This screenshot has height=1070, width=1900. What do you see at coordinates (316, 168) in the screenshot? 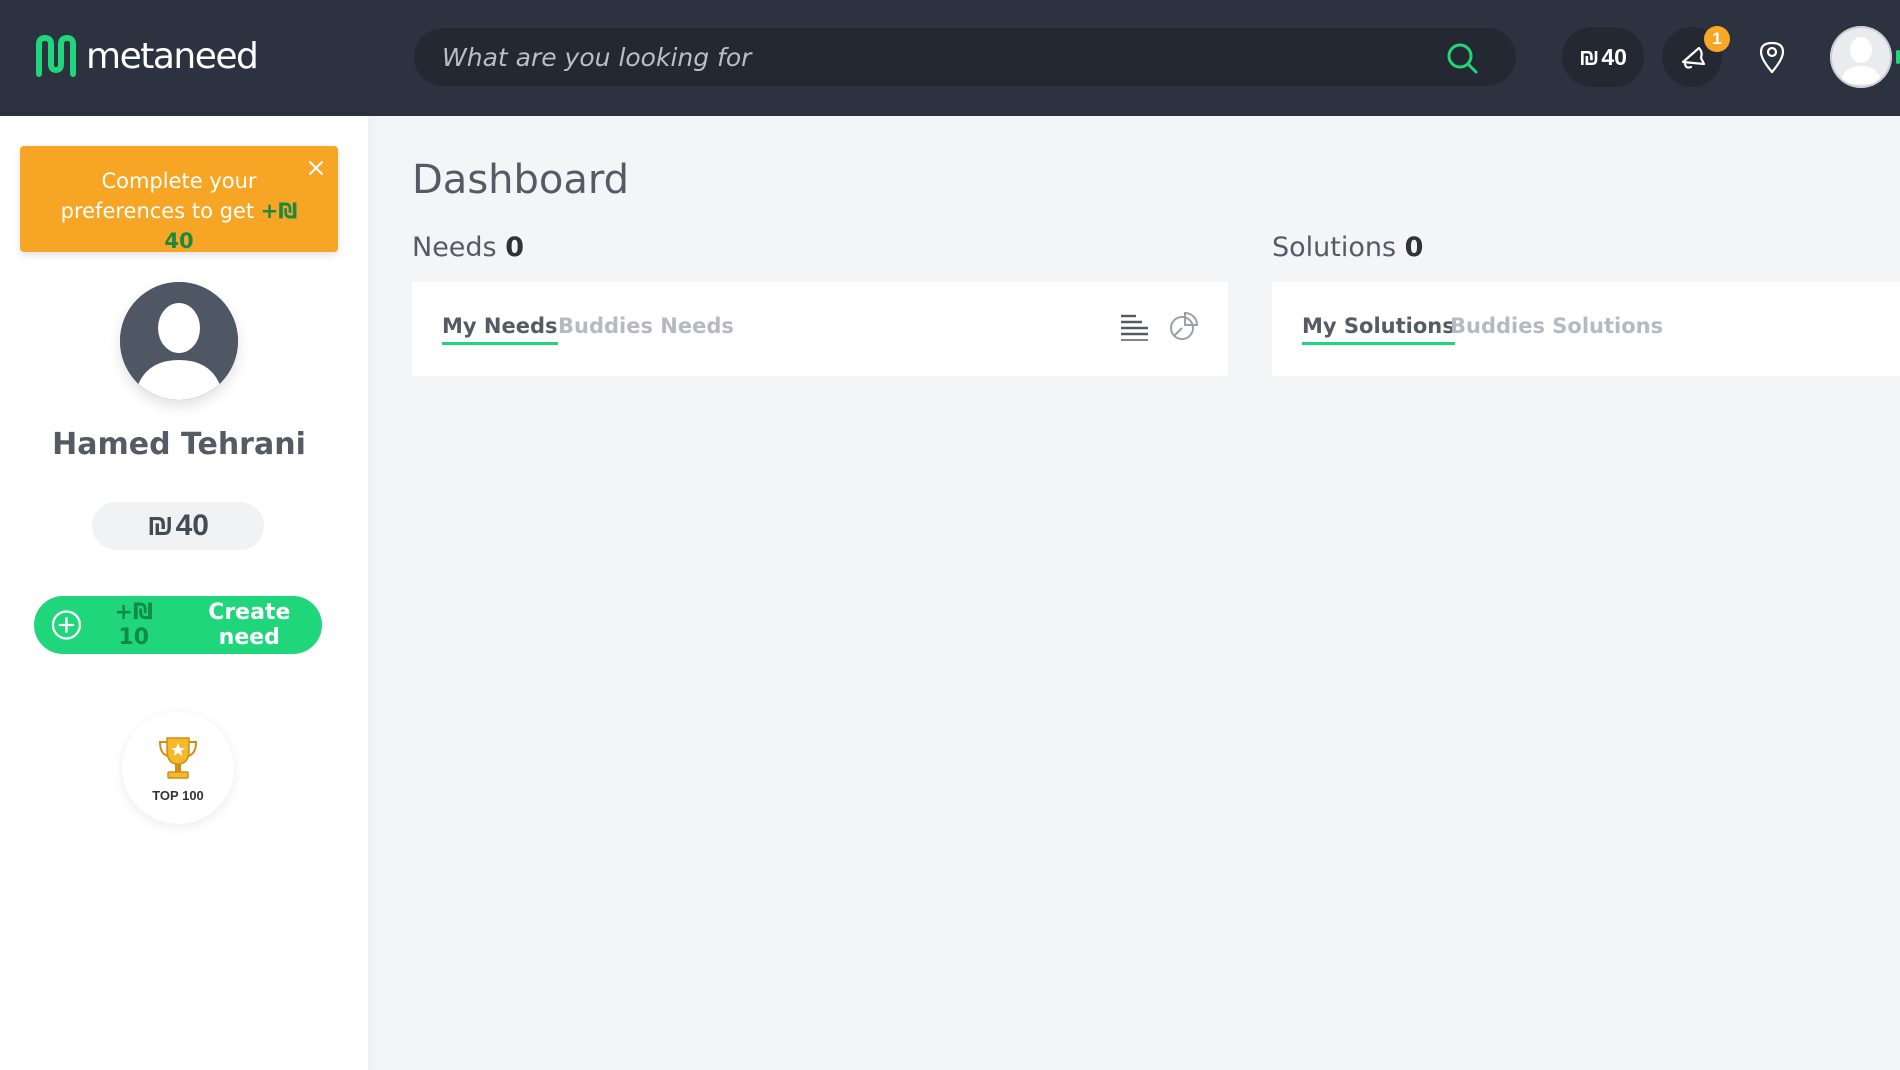
I see `close-icon` at bounding box center [316, 168].